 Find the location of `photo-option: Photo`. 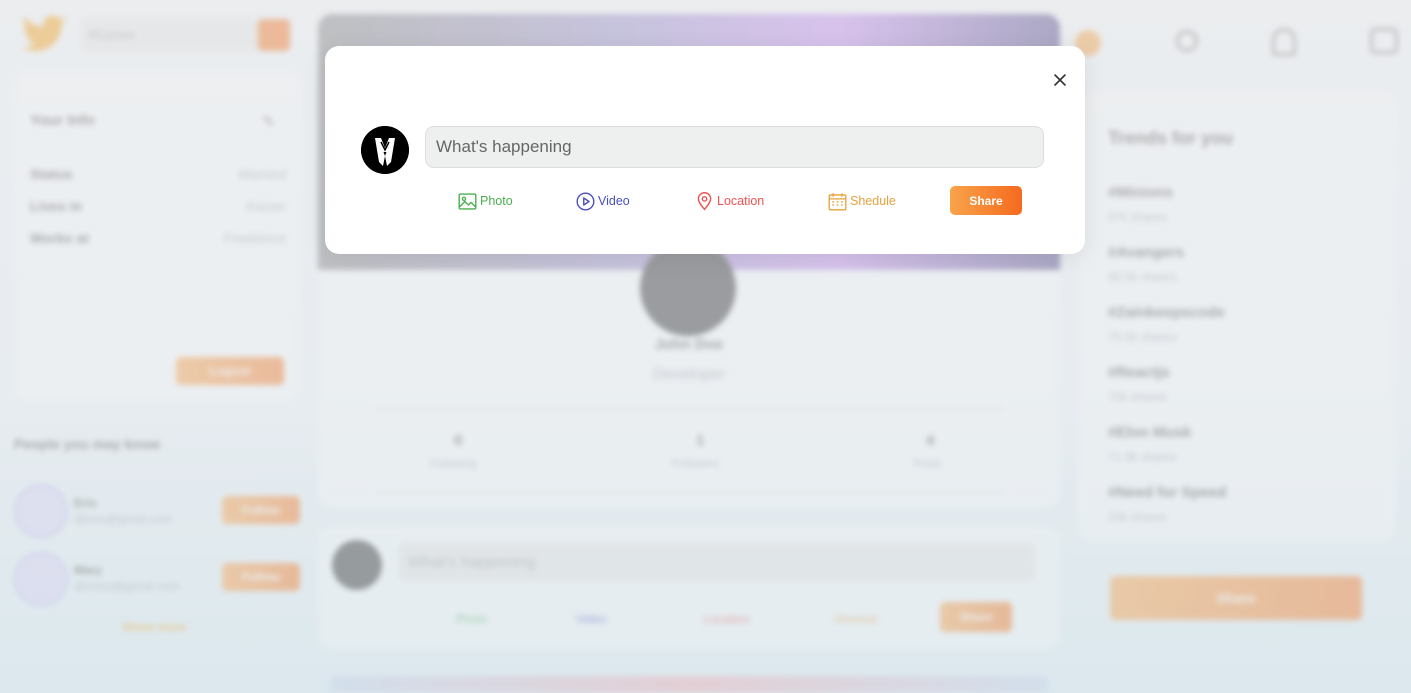

photo-option: Photo is located at coordinates (485, 201).